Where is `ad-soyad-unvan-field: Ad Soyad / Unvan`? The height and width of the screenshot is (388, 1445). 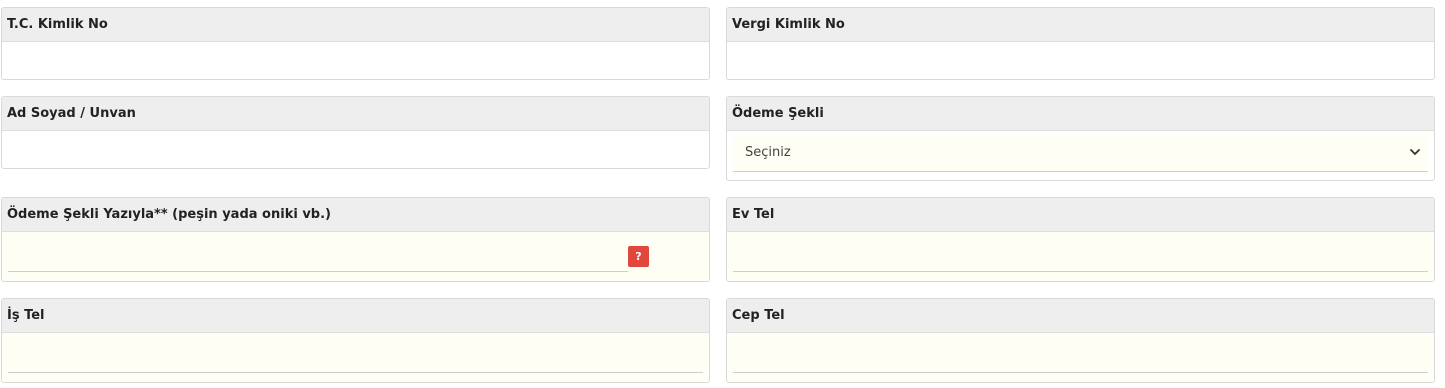
ad-soyad-unvan-field: Ad Soyad / Unvan is located at coordinates (355, 132).